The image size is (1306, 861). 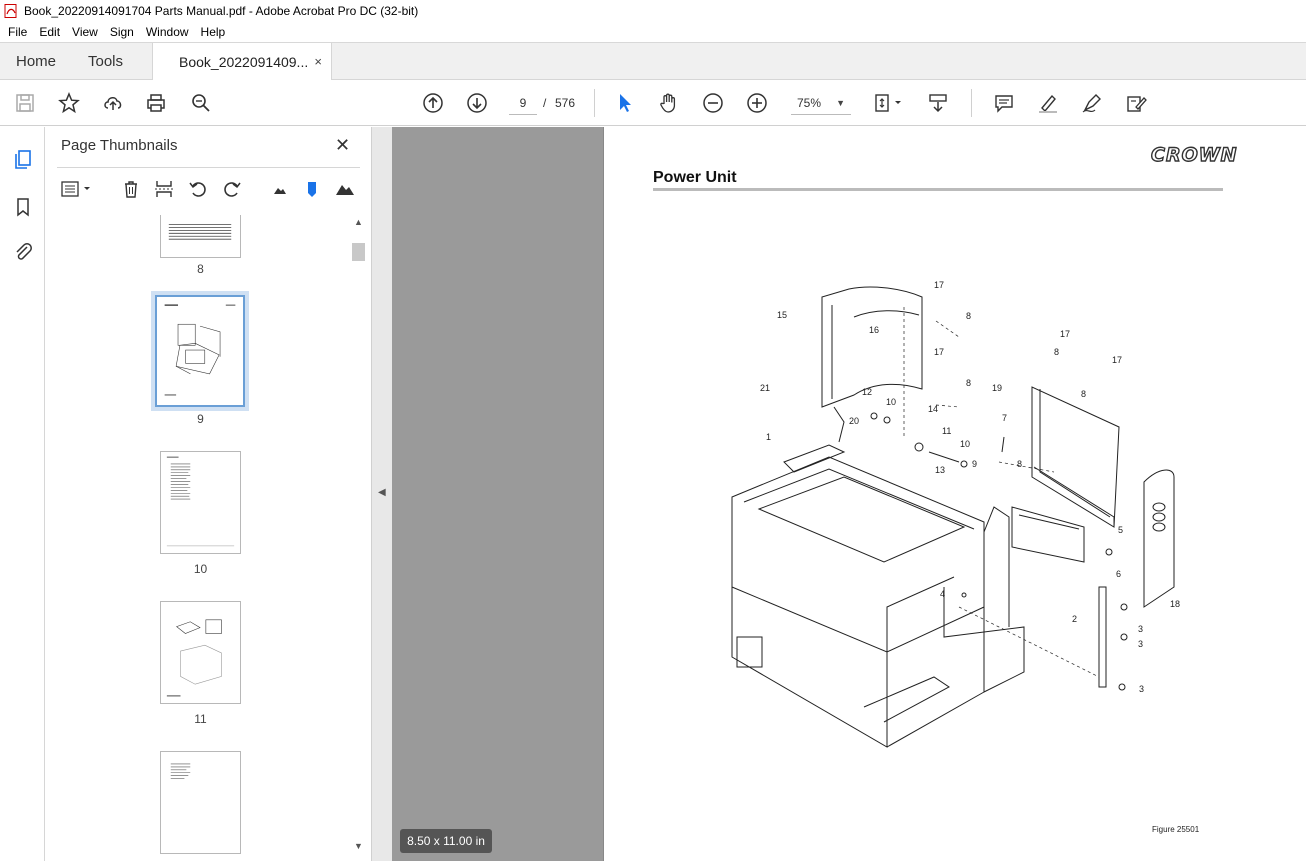 I want to click on panel-divider, so click(x=208, y=167).